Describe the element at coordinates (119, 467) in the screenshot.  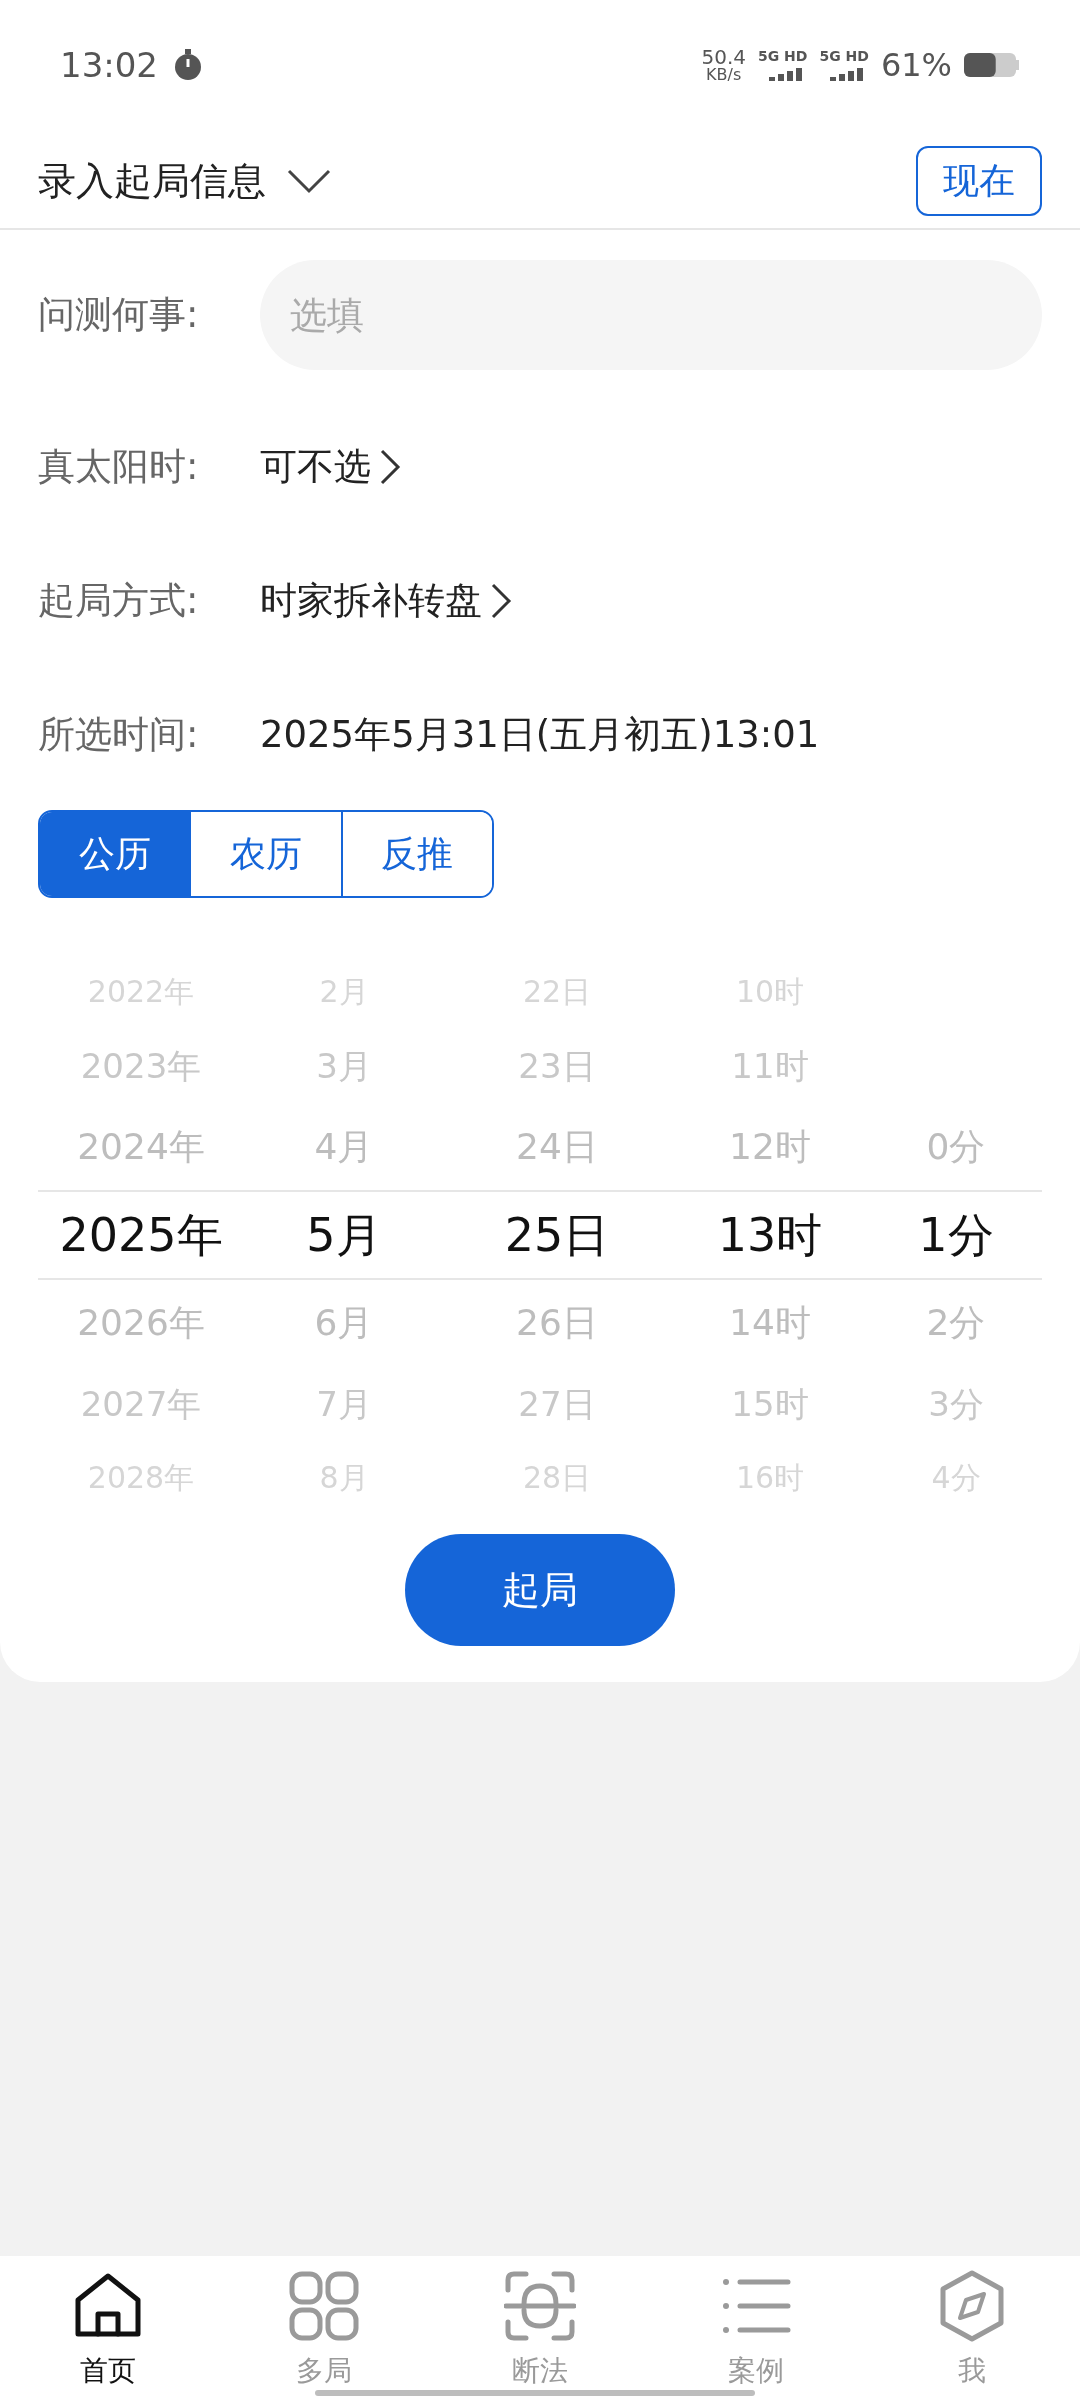
I see `field-label: 真太阳时:` at that location.